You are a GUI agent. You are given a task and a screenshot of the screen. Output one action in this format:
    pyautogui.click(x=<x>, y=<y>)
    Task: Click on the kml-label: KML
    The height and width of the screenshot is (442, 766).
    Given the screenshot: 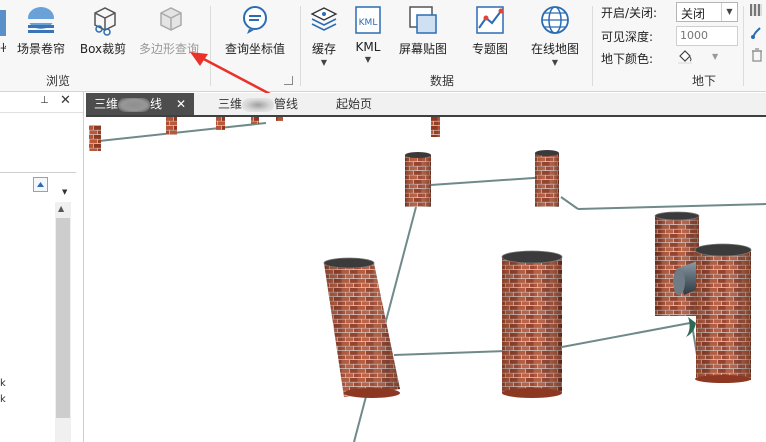 What is the action you would take?
    pyautogui.click(x=368, y=47)
    